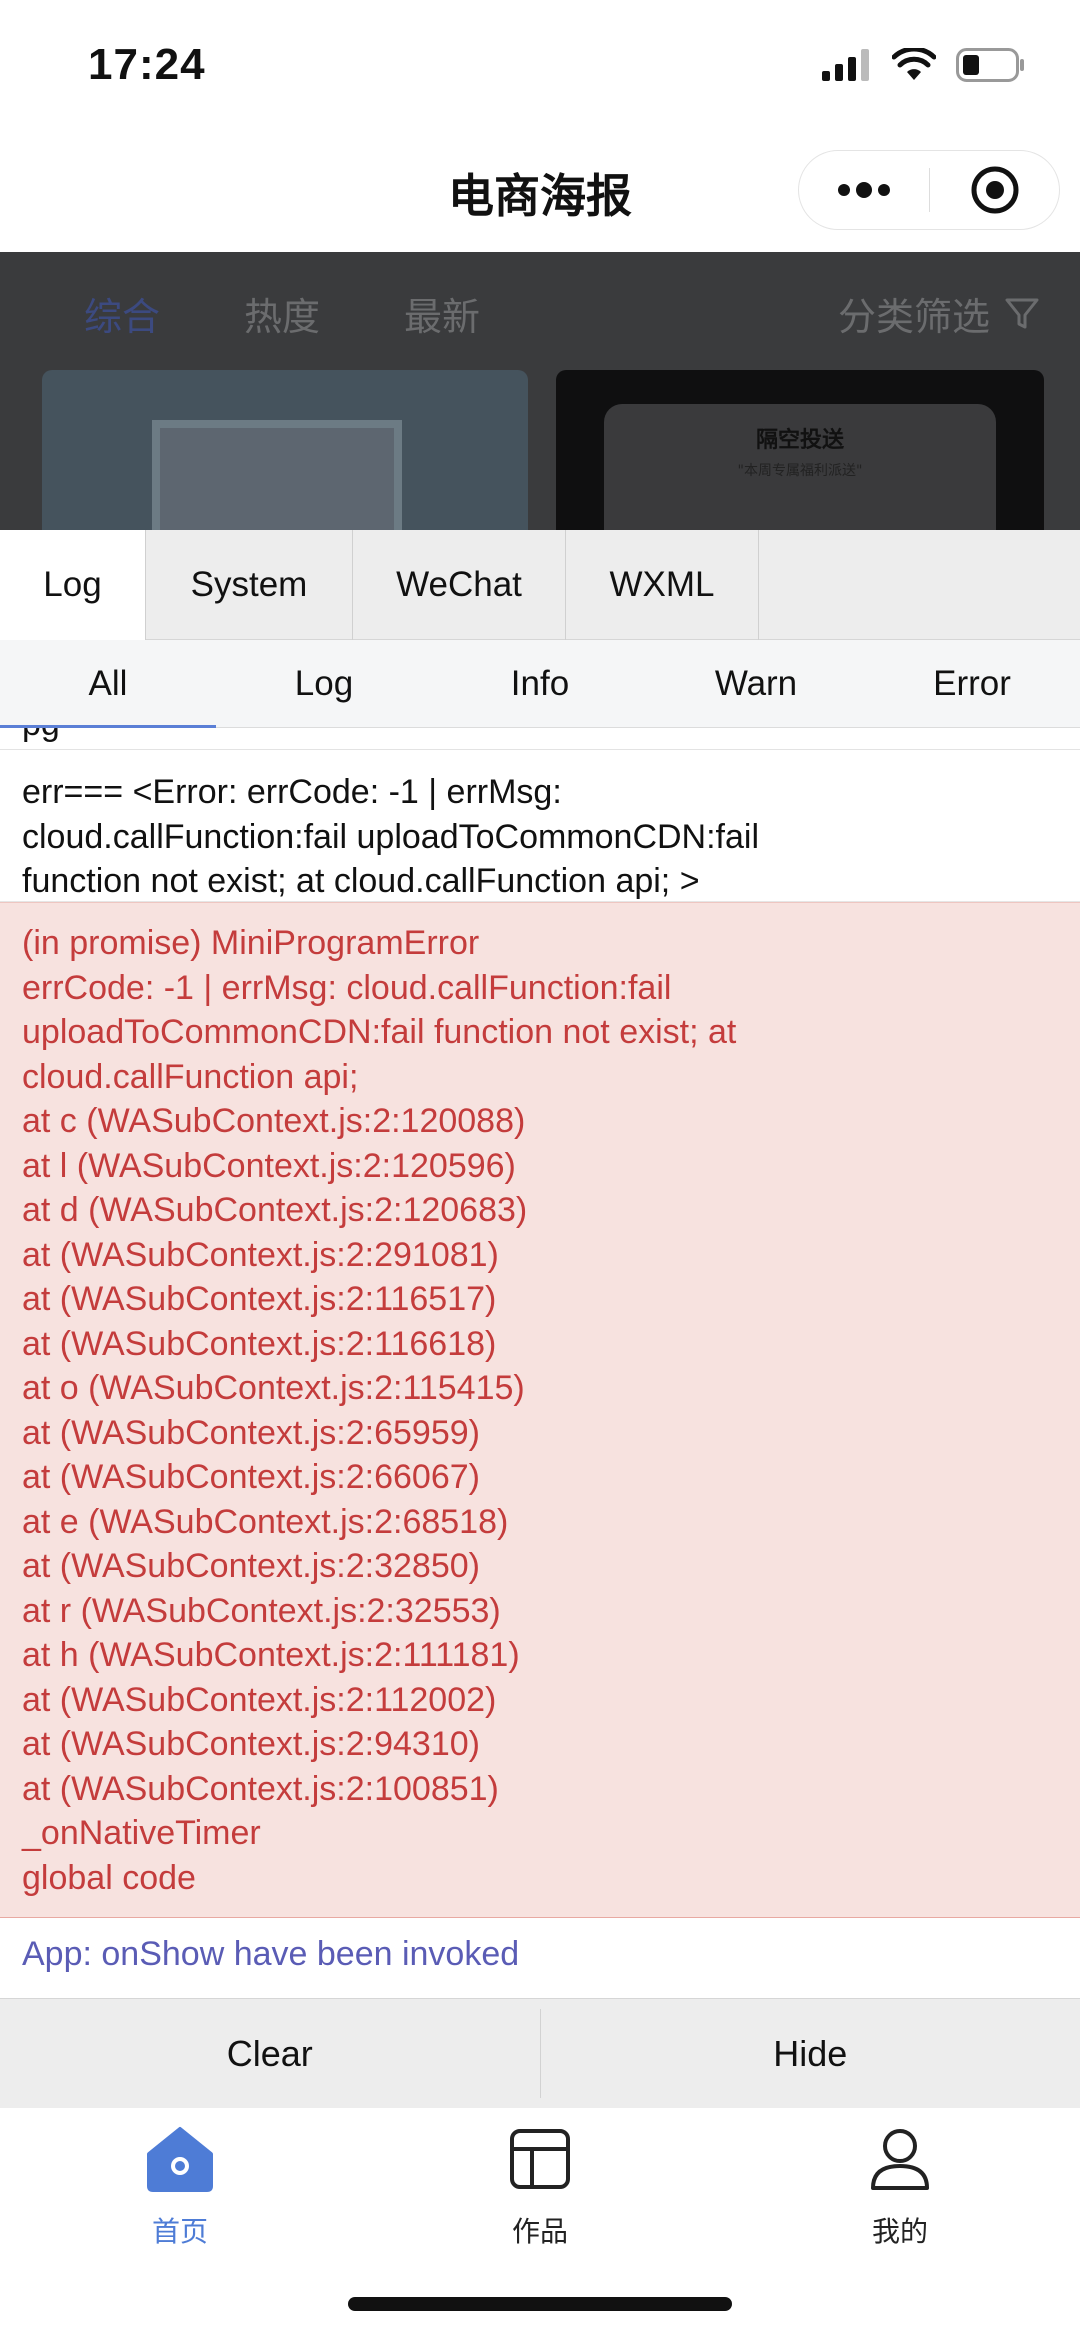 The image size is (1080, 2337). I want to click on tab-works: 作品, so click(540, 2179).